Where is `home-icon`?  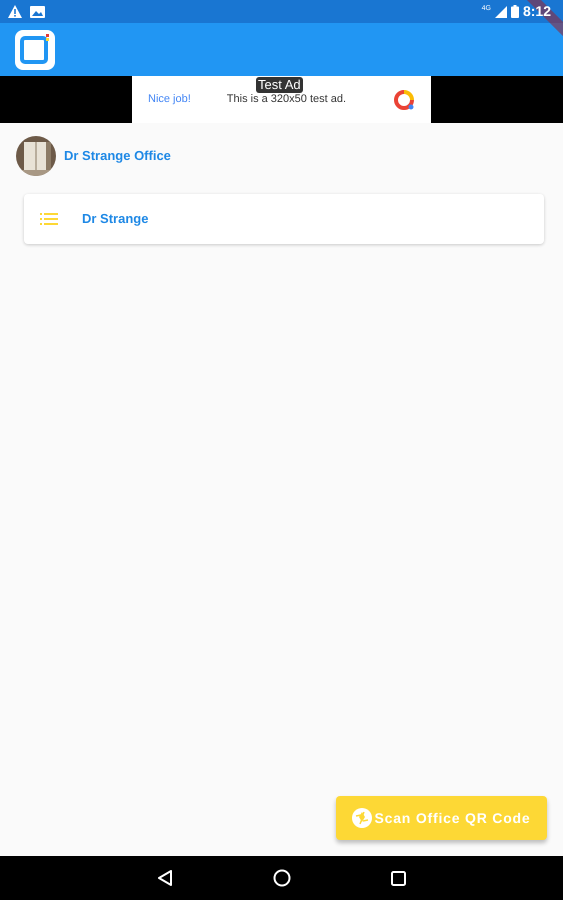
home-icon is located at coordinates (282, 878).